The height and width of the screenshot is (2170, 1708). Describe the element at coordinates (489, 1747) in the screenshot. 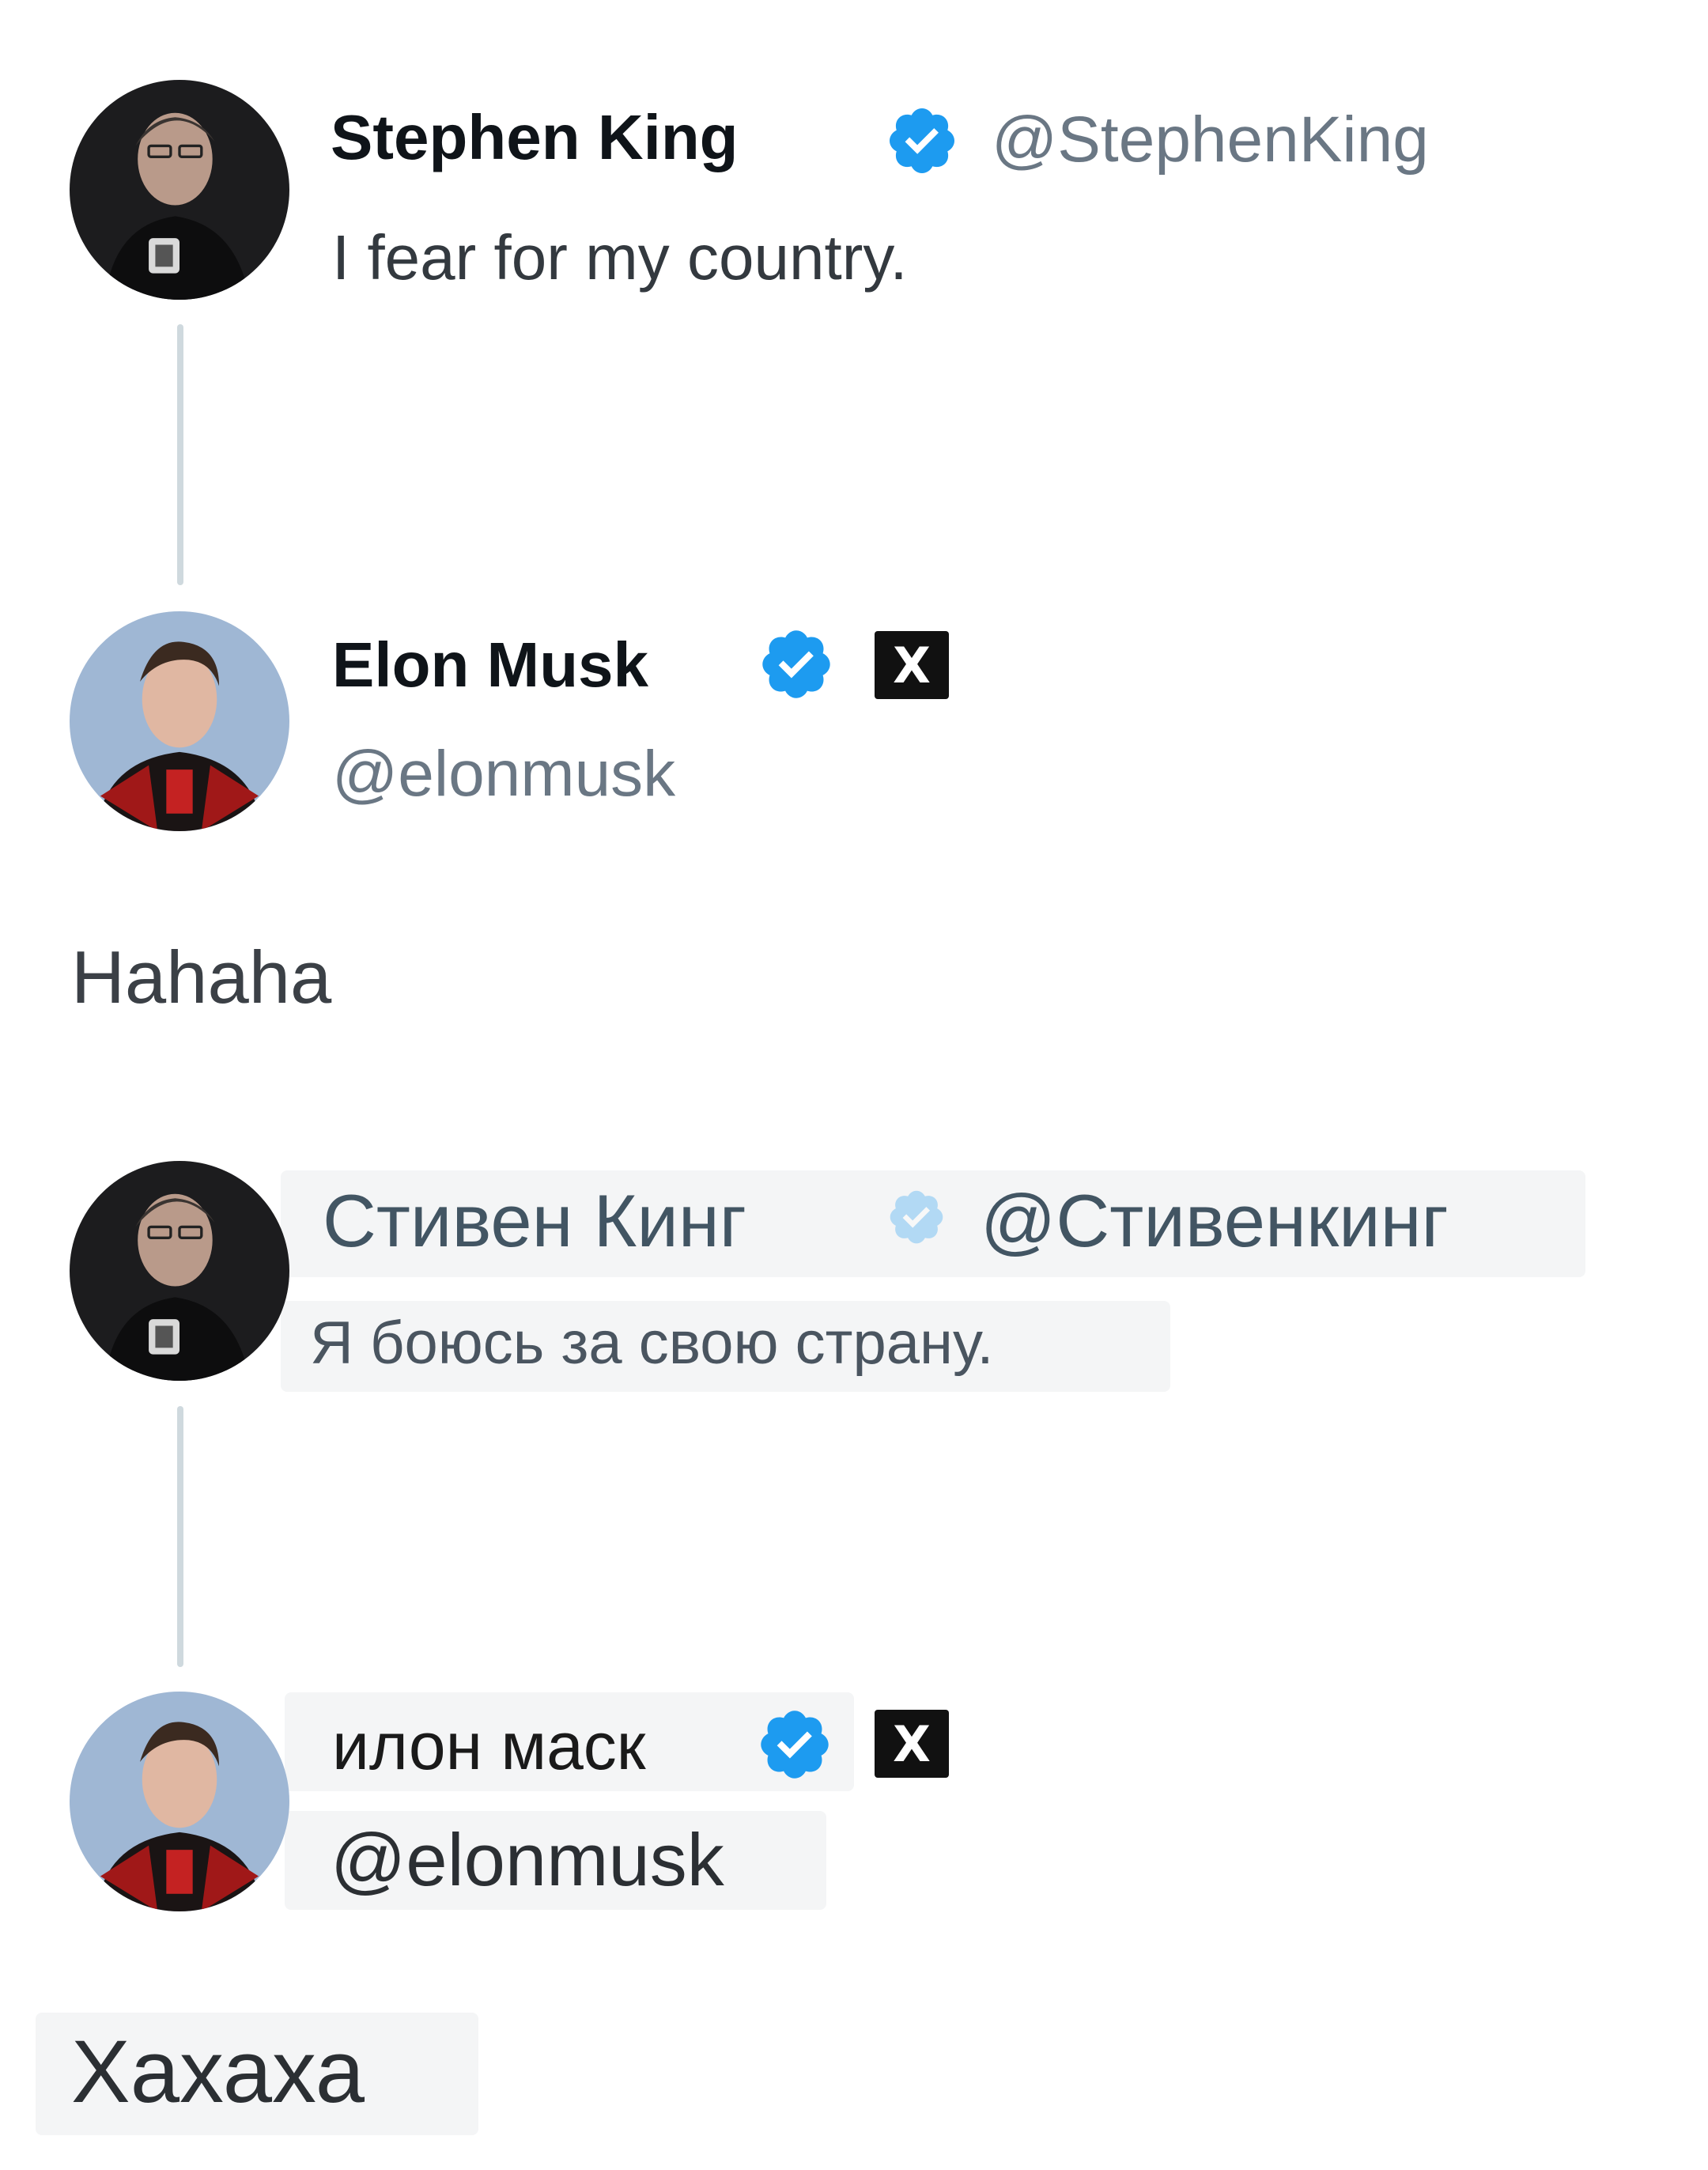

I see `reply-author-name: илон маск` at that location.